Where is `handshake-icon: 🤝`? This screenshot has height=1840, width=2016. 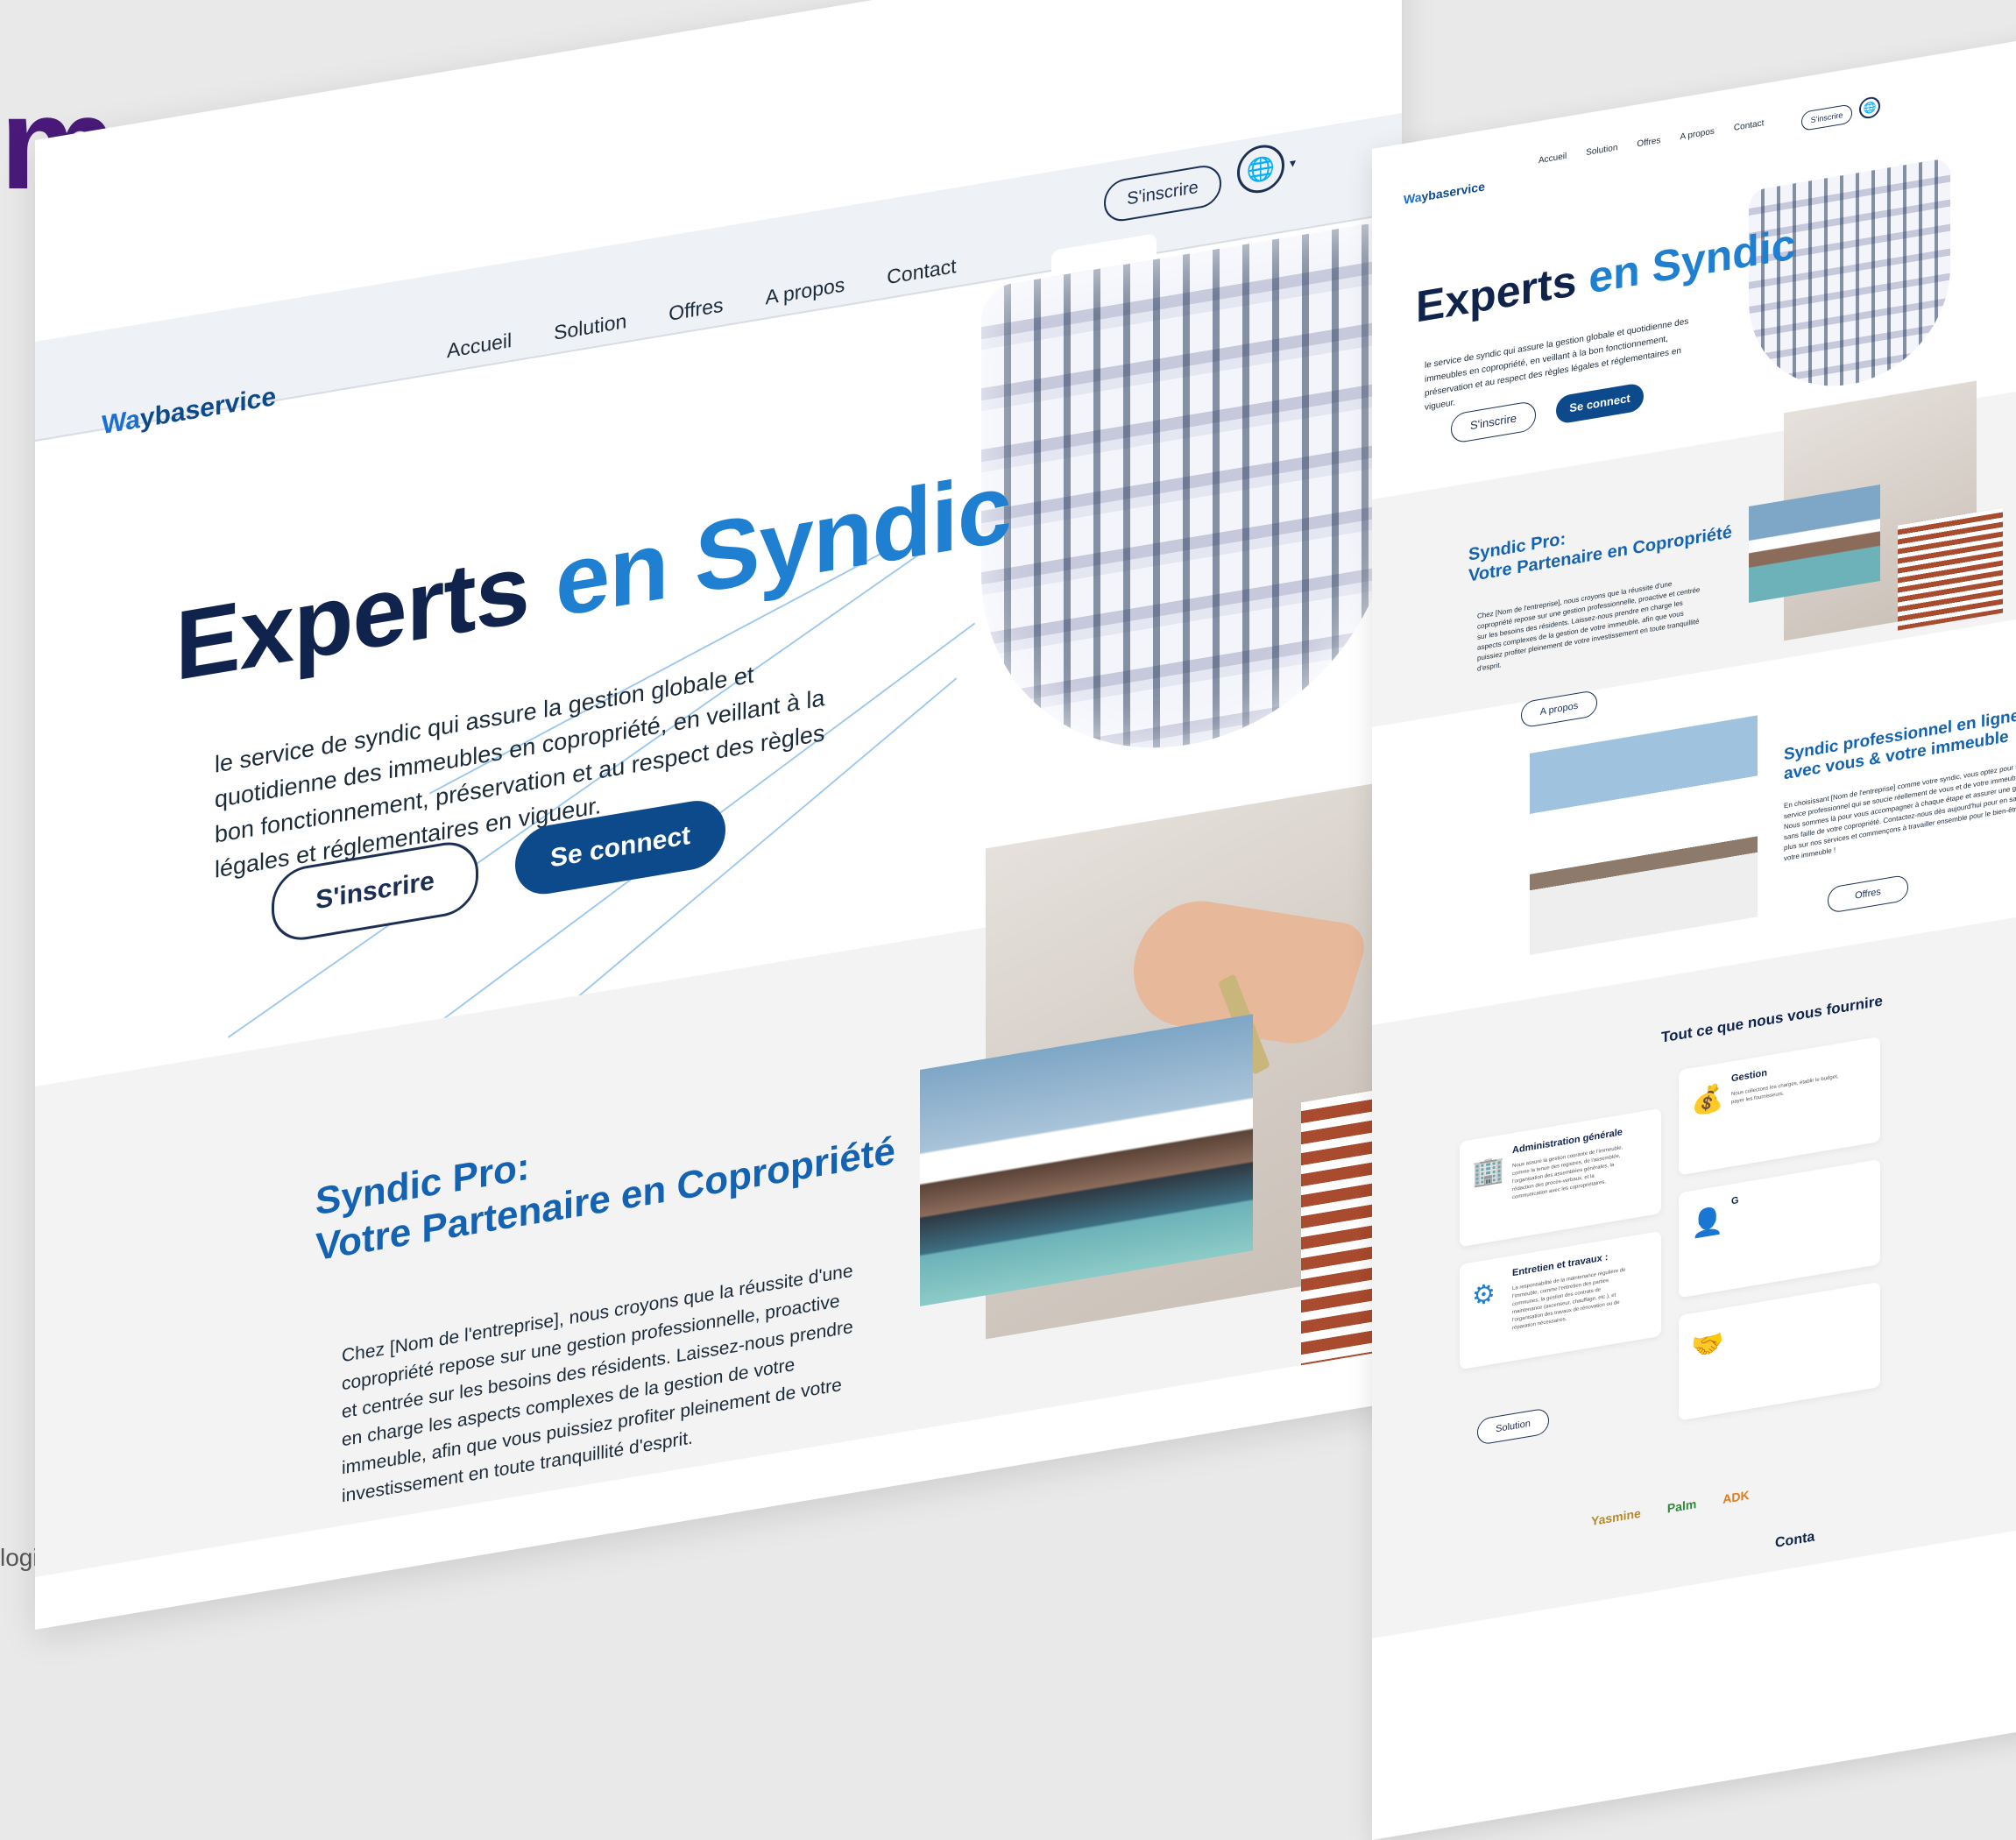 handshake-icon: 🤝 is located at coordinates (1707, 1345).